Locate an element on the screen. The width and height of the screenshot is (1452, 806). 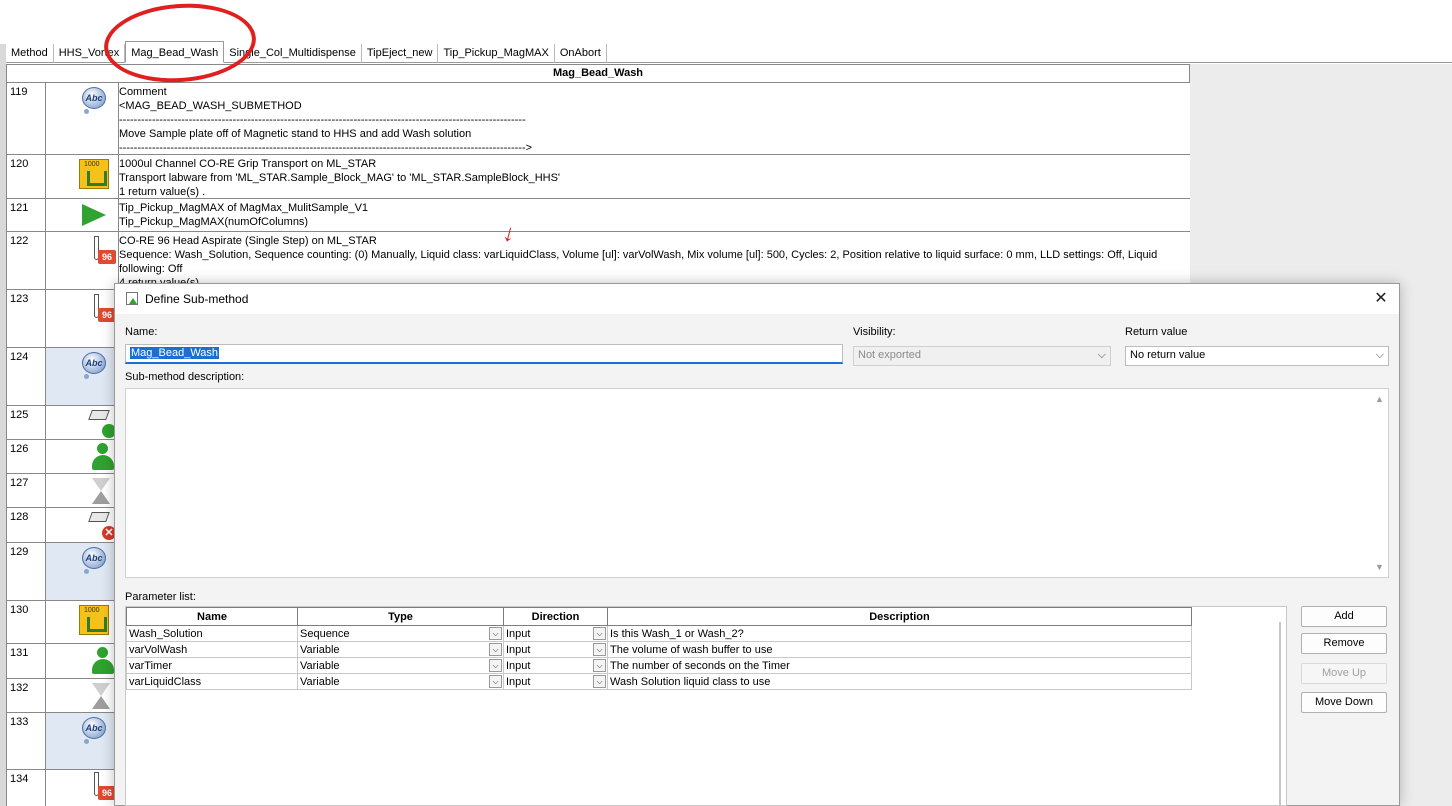
step-number: 127 is located at coordinates (26, 490).